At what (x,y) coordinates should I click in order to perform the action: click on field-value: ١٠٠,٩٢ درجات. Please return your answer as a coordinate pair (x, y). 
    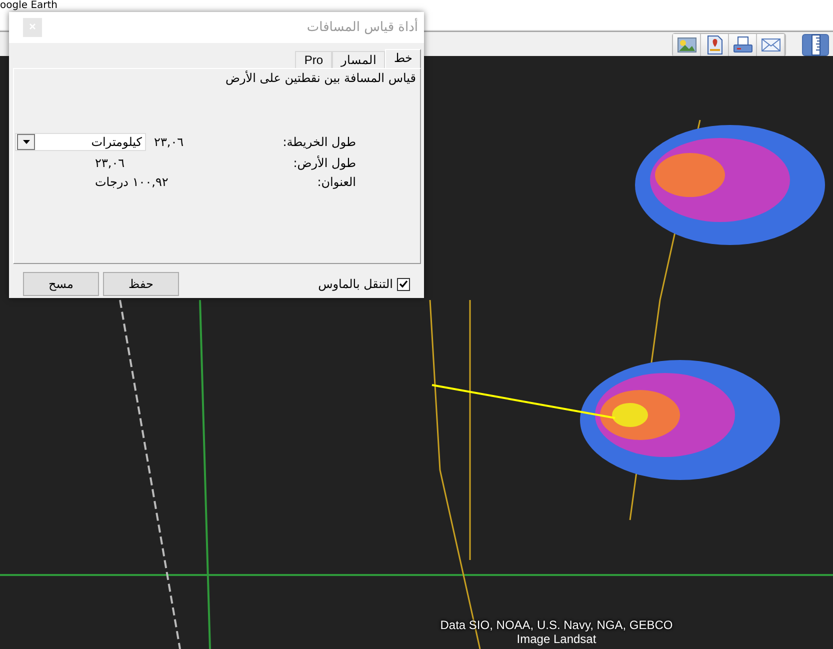
    Looking at the image, I should click on (132, 182).